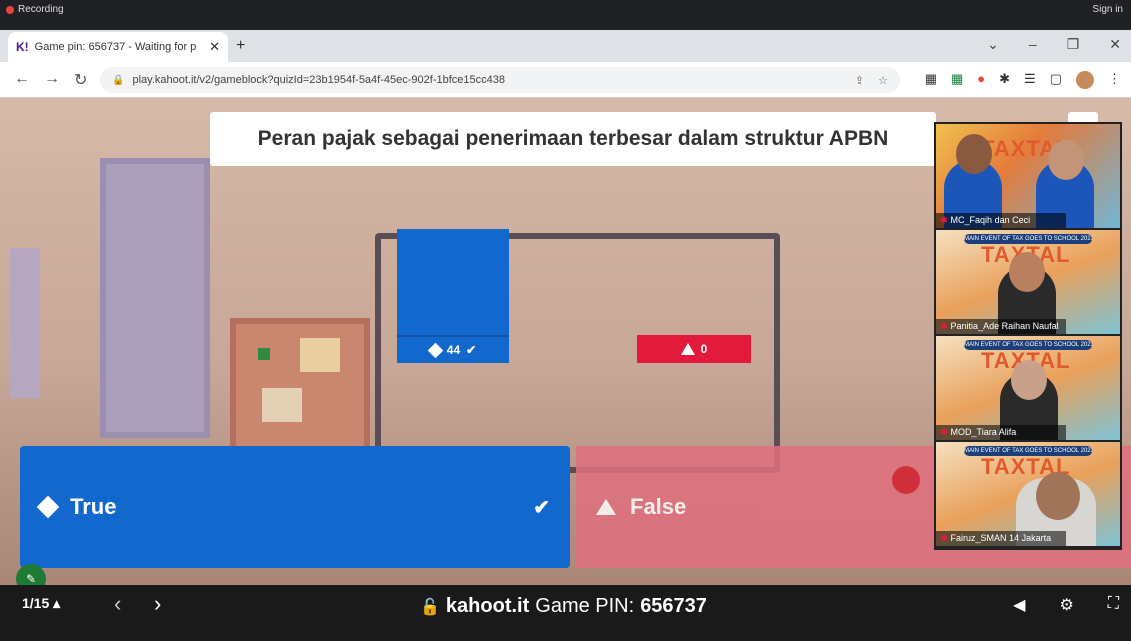 The width and height of the screenshot is (1131, 641). I want to click on color-extension-icon: ●, so click(981, 80).